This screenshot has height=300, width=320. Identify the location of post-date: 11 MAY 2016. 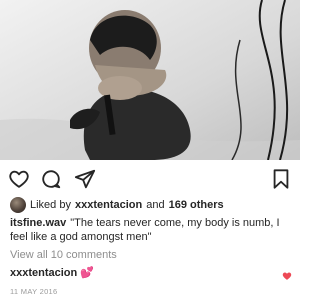
(34, 291).